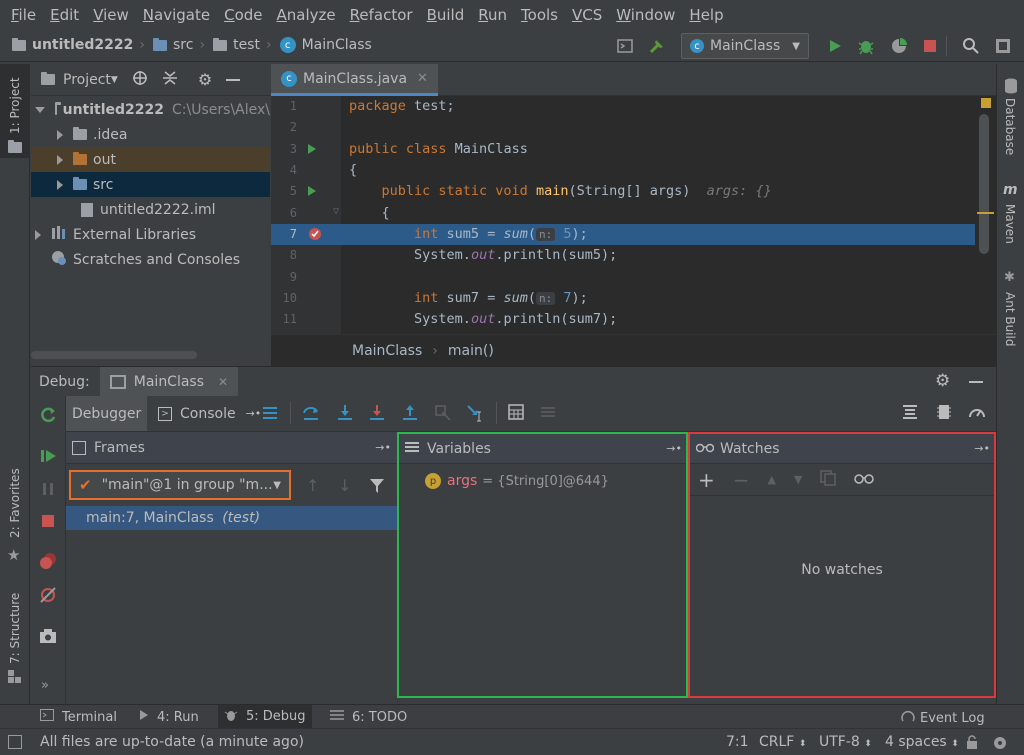  What do you see at coordinates (312, 150) in the screenshot?
I see `run-gutter-icon` at bounding box center [312, 150].